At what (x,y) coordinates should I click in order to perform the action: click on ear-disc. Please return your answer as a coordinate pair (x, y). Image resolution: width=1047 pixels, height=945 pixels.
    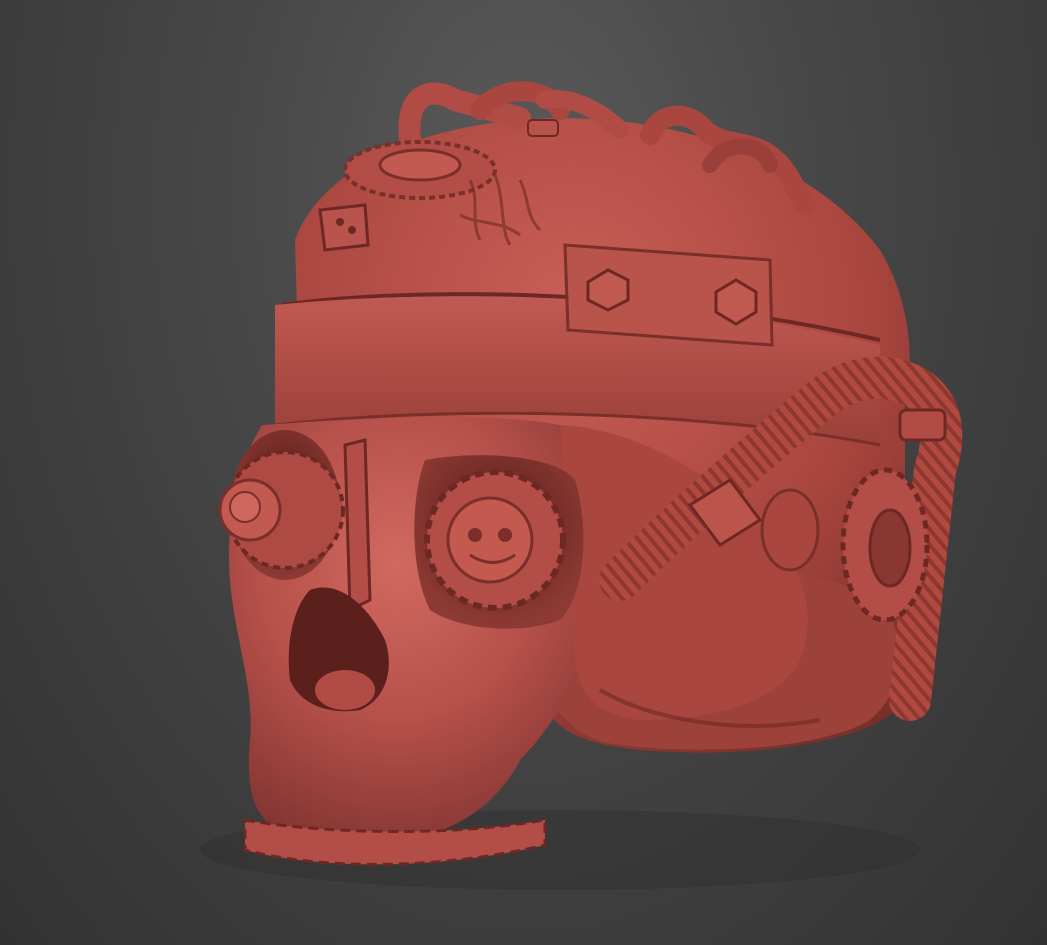
    Looking at the image, I should click on (790, 530).